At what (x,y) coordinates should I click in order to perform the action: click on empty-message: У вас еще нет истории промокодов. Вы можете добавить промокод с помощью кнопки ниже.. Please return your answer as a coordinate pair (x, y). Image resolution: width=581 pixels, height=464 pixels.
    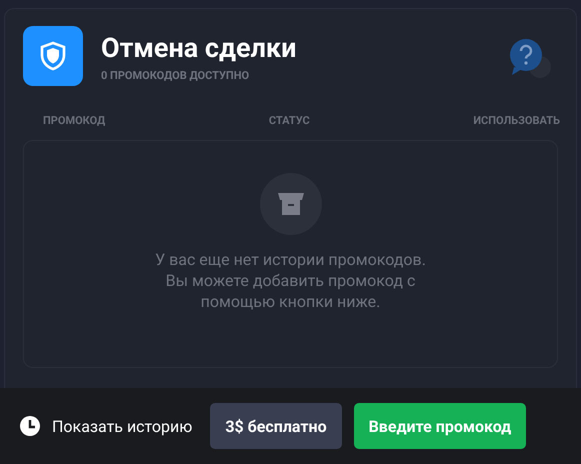
    Looking at the image, I should click on (290, 280).